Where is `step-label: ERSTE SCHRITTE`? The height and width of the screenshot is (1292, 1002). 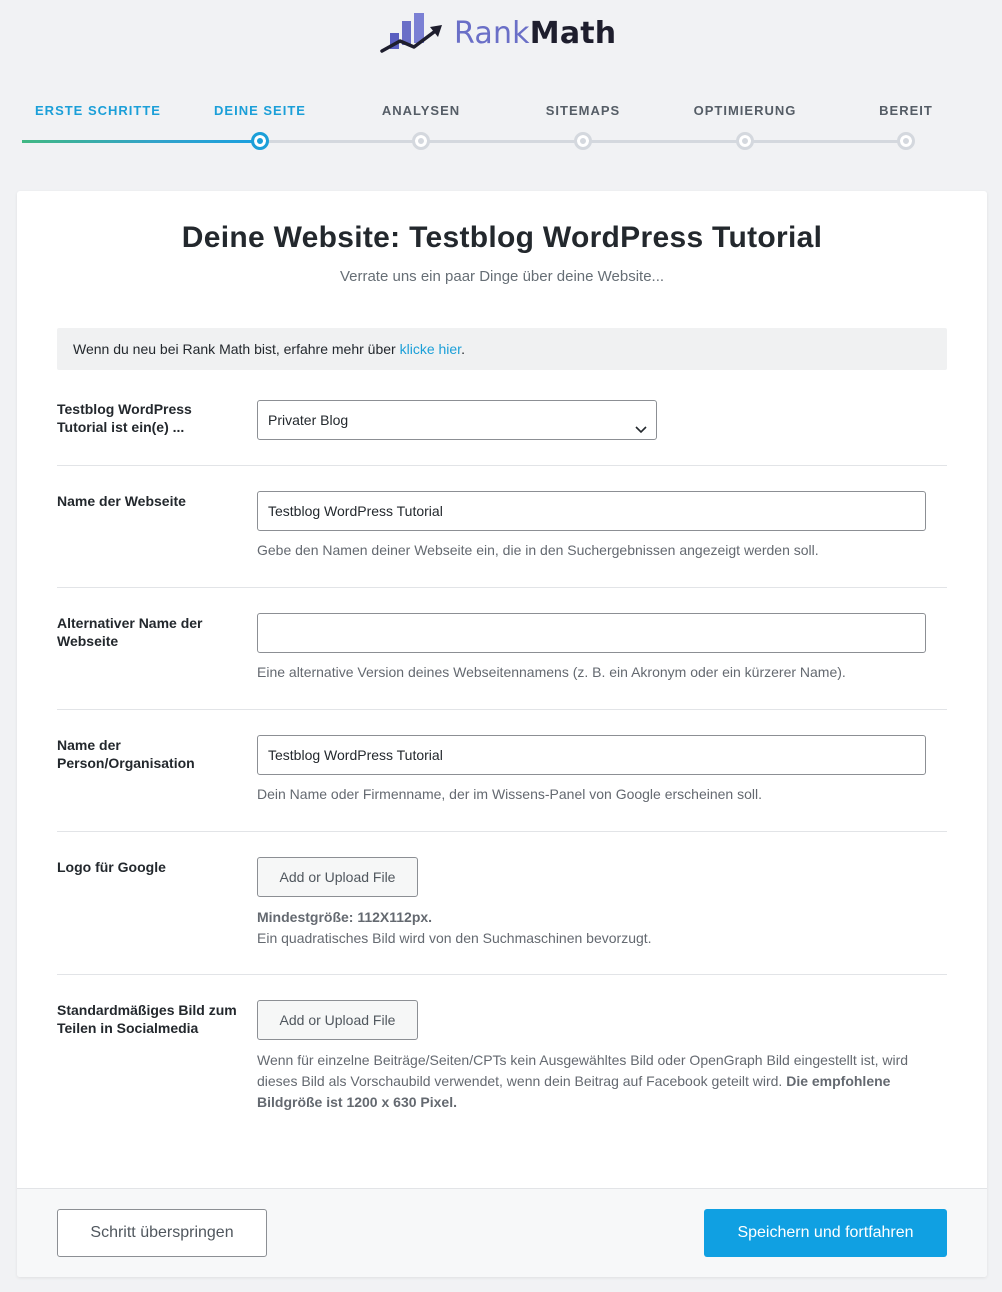
step-label: ERSTE SCHRITTE is located at coordinates (98, 110).